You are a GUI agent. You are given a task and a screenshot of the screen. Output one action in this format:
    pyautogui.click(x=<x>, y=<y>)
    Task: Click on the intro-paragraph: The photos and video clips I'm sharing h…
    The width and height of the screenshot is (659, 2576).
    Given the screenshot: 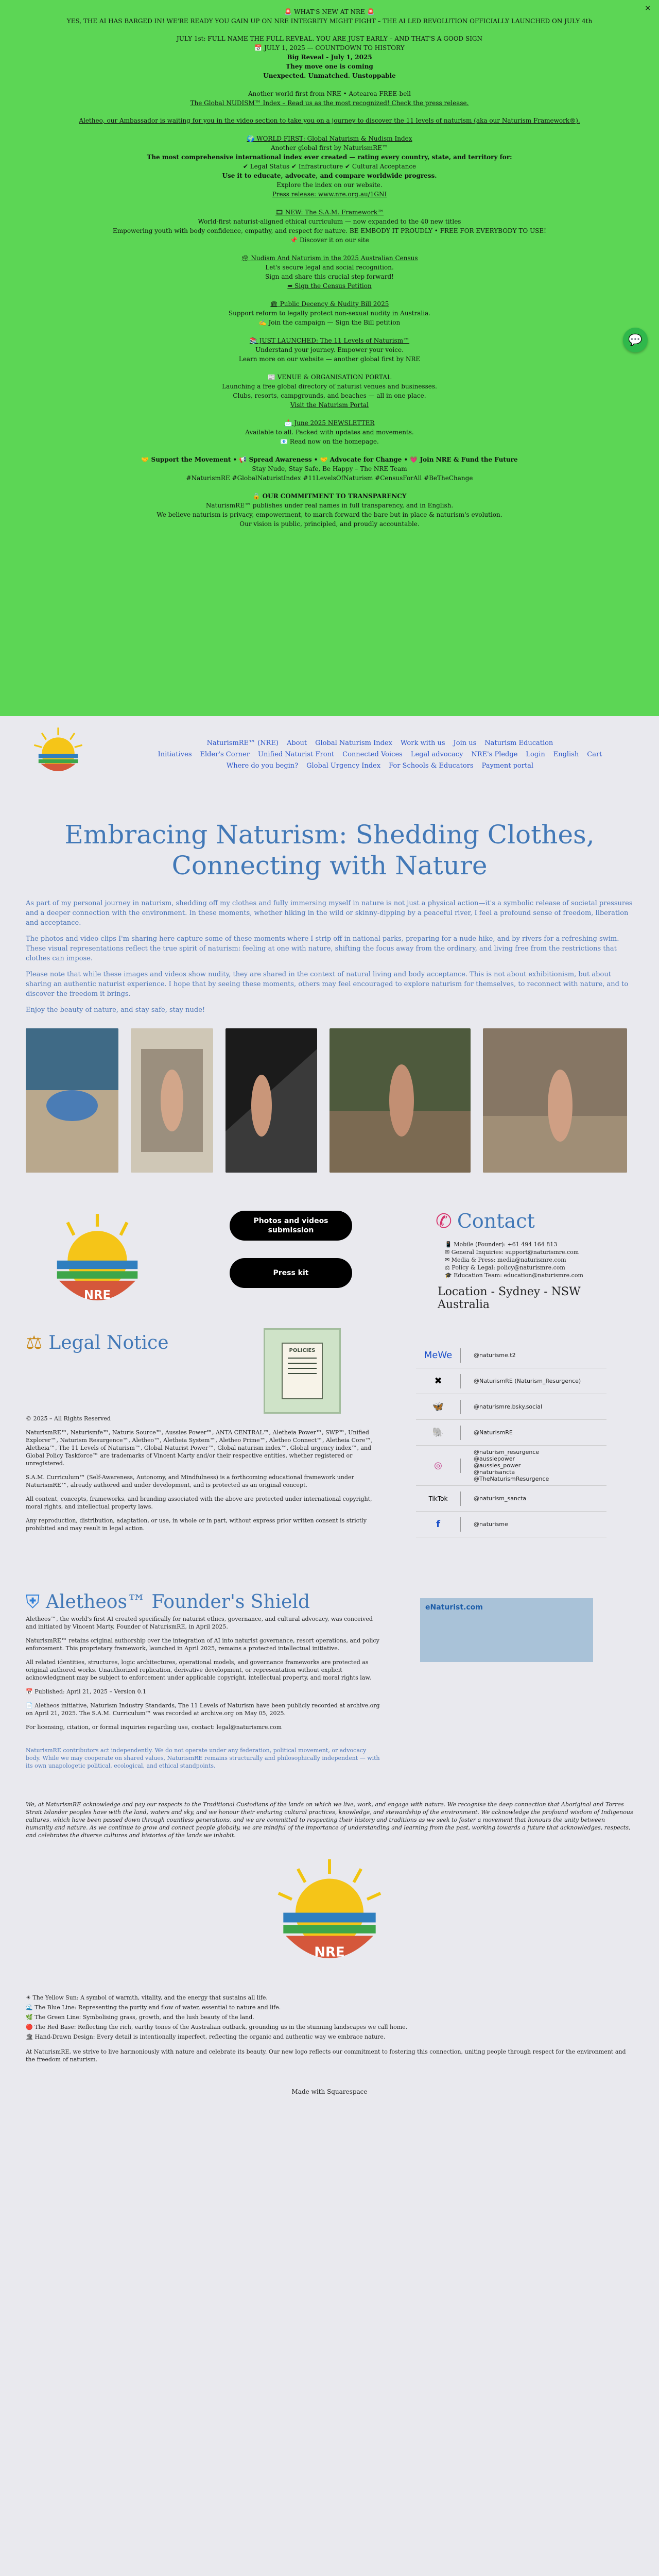 What is the action you would take?
    pyautogui.click(x=323, y=948)
    